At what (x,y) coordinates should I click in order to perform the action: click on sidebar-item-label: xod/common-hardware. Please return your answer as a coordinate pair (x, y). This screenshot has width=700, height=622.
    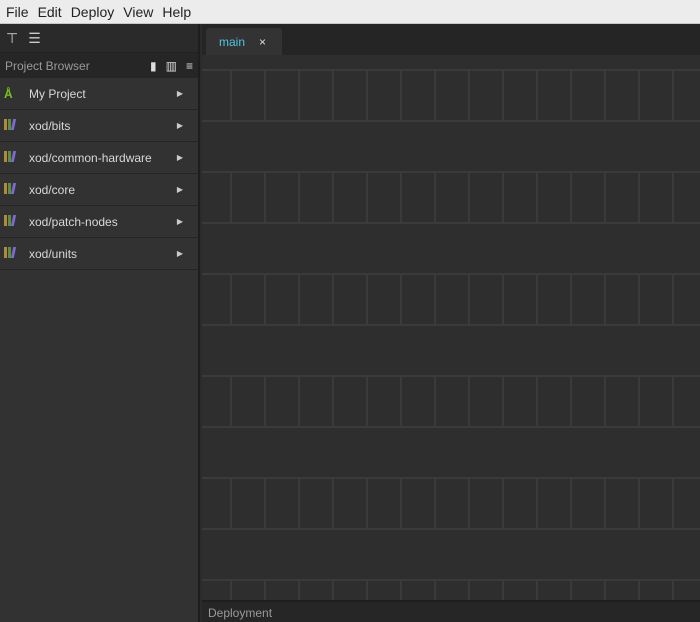
    Looking at the image, I should click on (90, 157).